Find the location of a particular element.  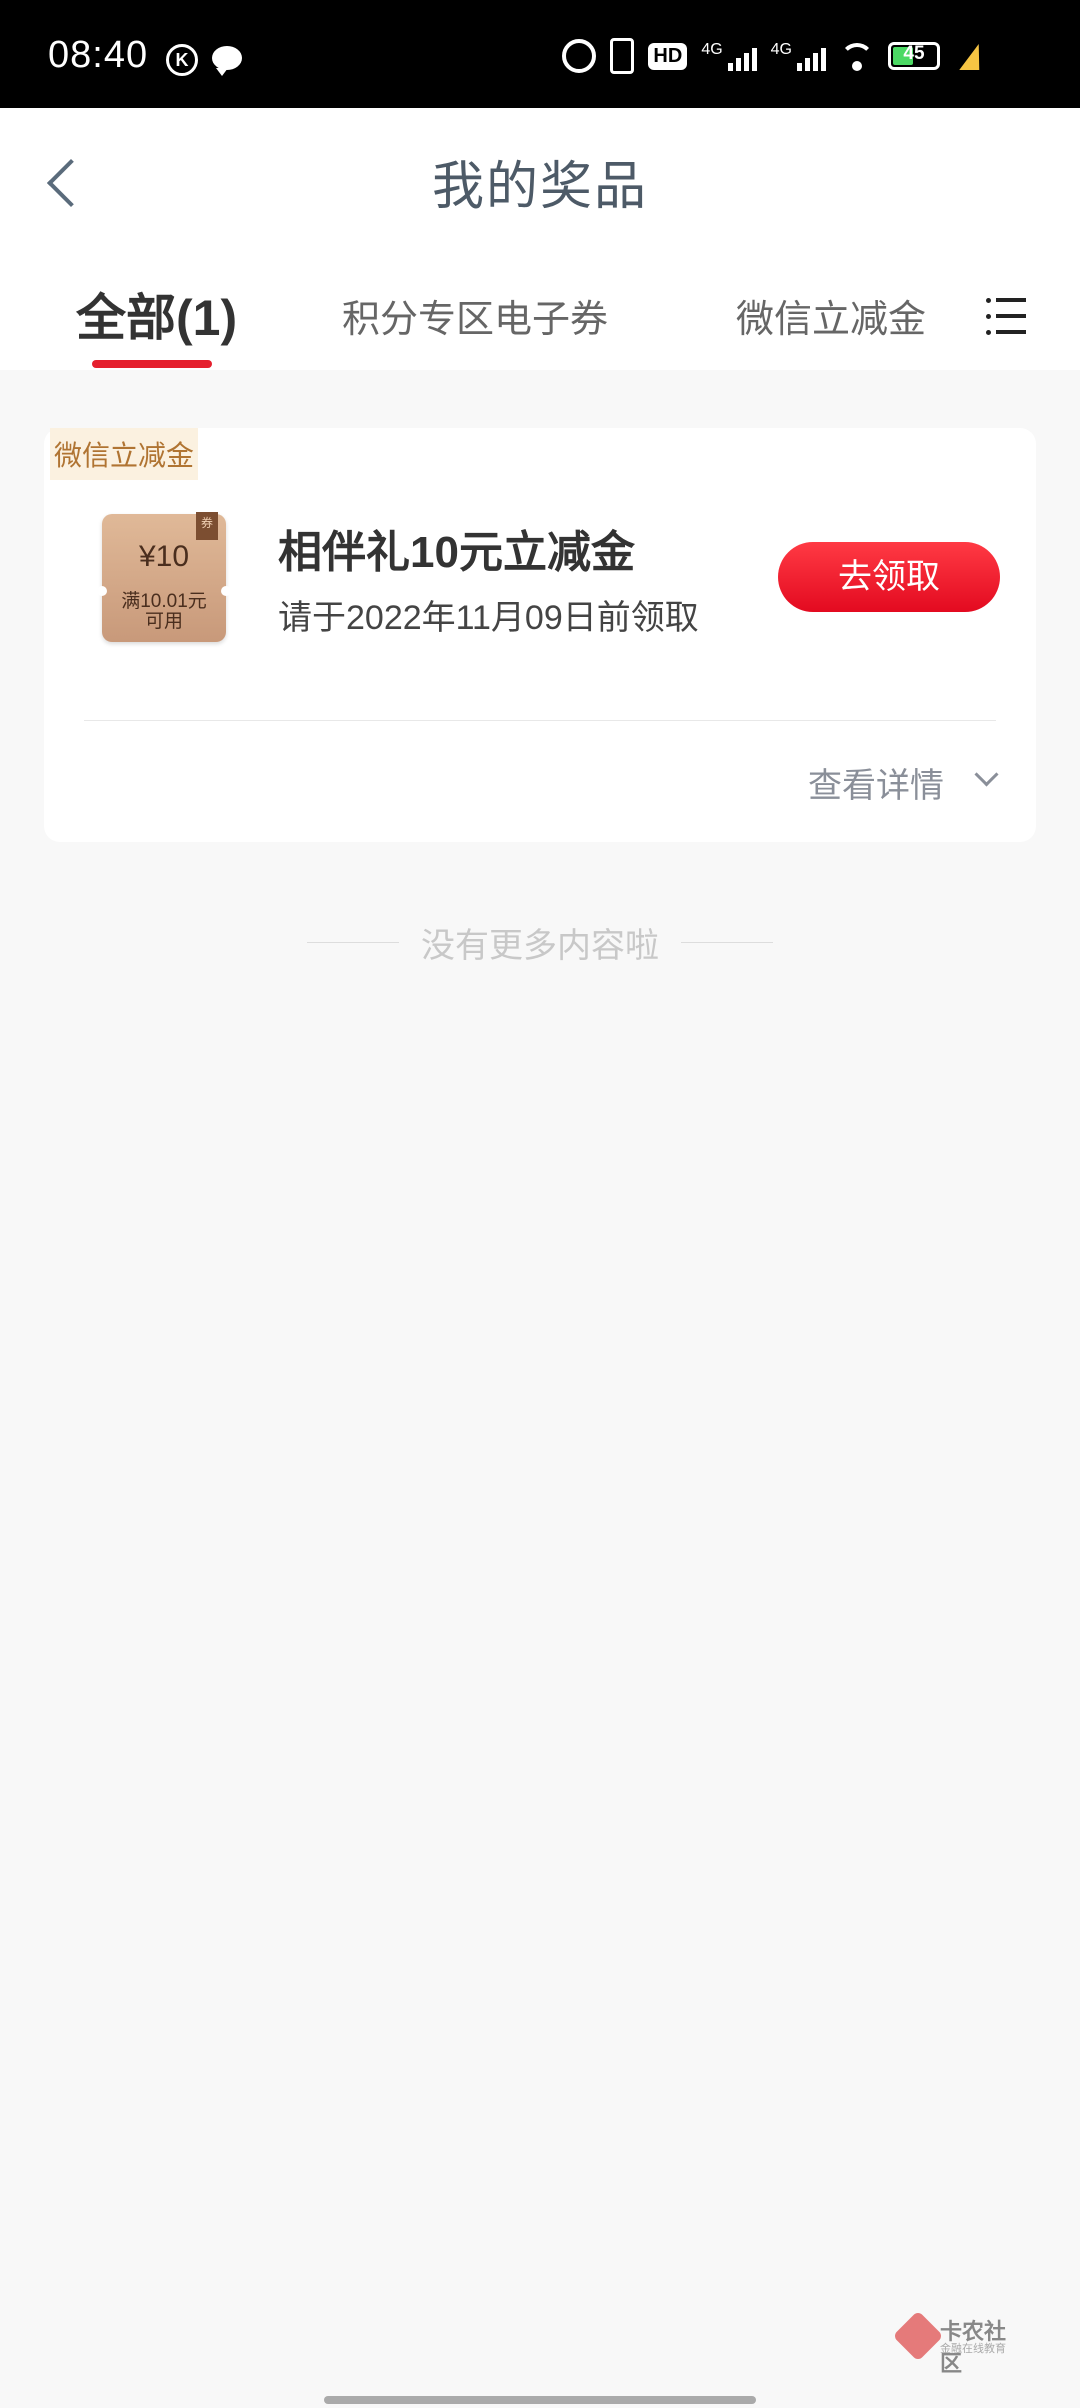

no-more-text: 没有更多内容啦 is located at coordinates (540, 946).